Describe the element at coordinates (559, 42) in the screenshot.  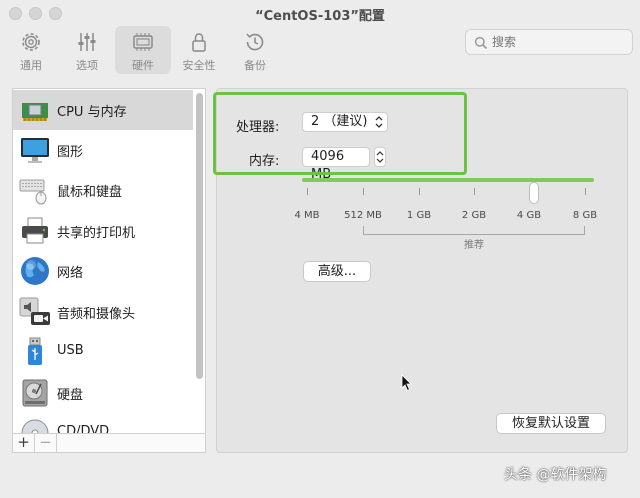
I see `search-input` at that location.